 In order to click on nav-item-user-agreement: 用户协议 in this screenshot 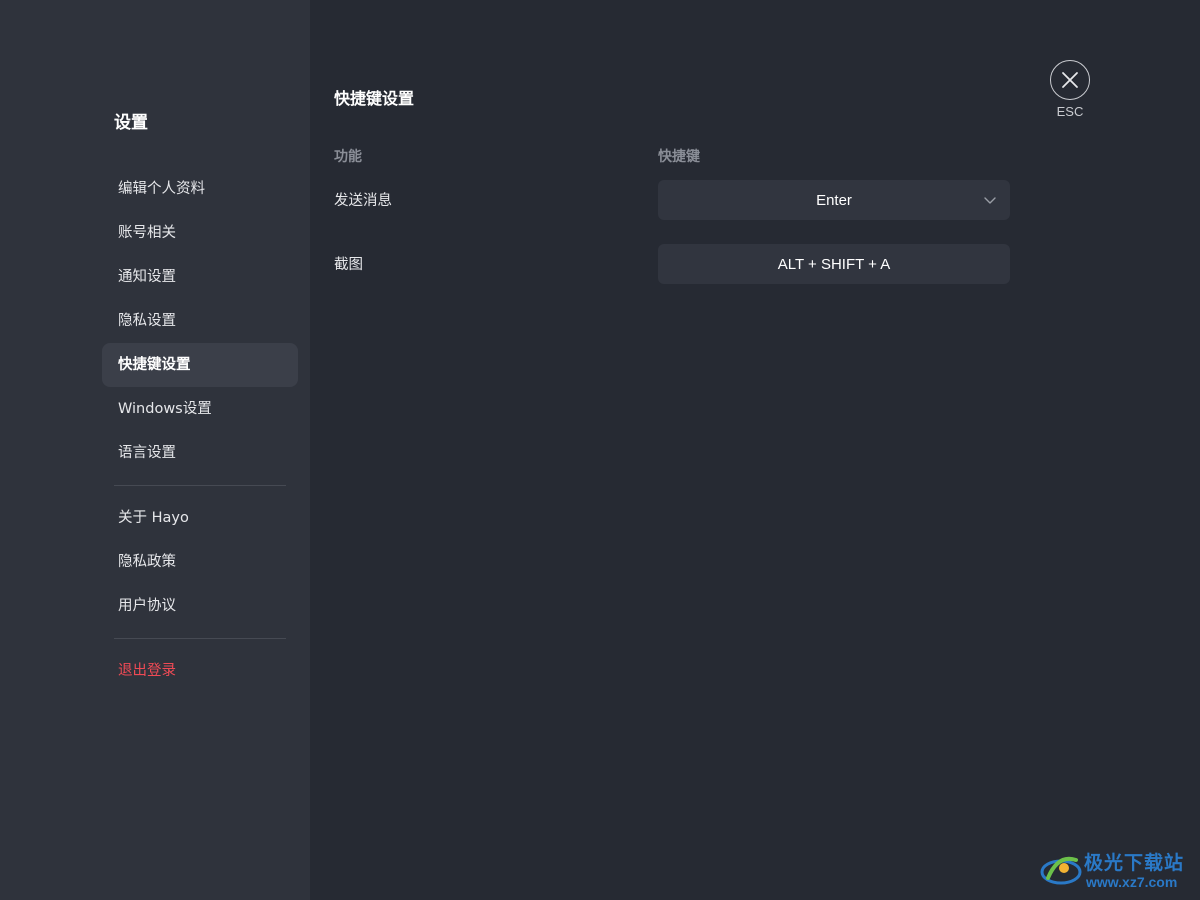, I will do `click(200, 606)`.